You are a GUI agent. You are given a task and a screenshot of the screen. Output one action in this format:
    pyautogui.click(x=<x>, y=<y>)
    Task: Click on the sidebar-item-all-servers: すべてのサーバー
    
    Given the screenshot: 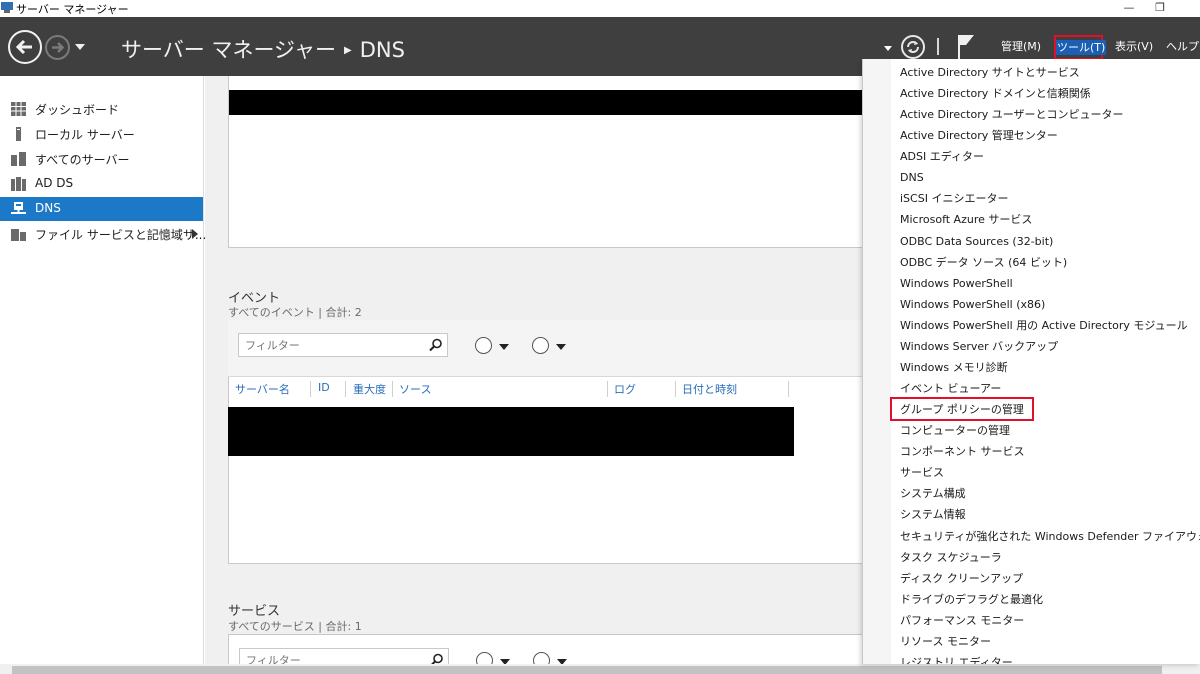 What is the action you would take?
    pyautogui.click(x=101, y=159)
    